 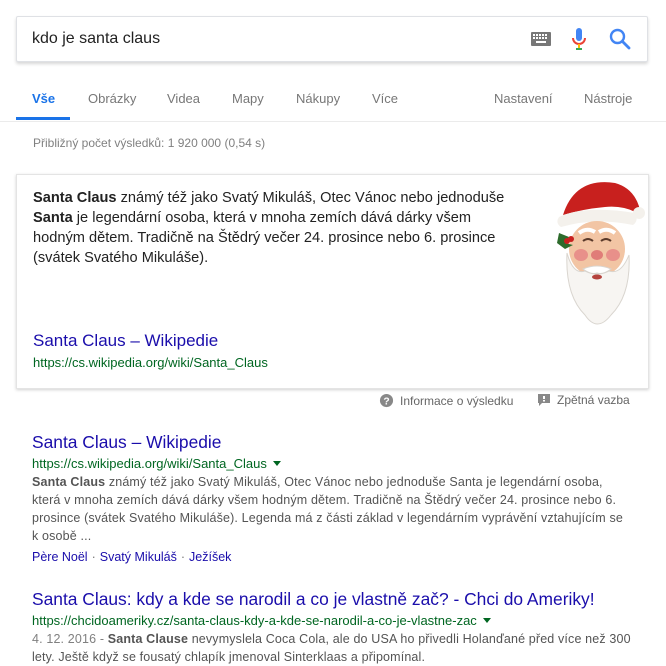 I want to click on sitelink-pere-noel: Père Noël, so click(x=60, y=557).